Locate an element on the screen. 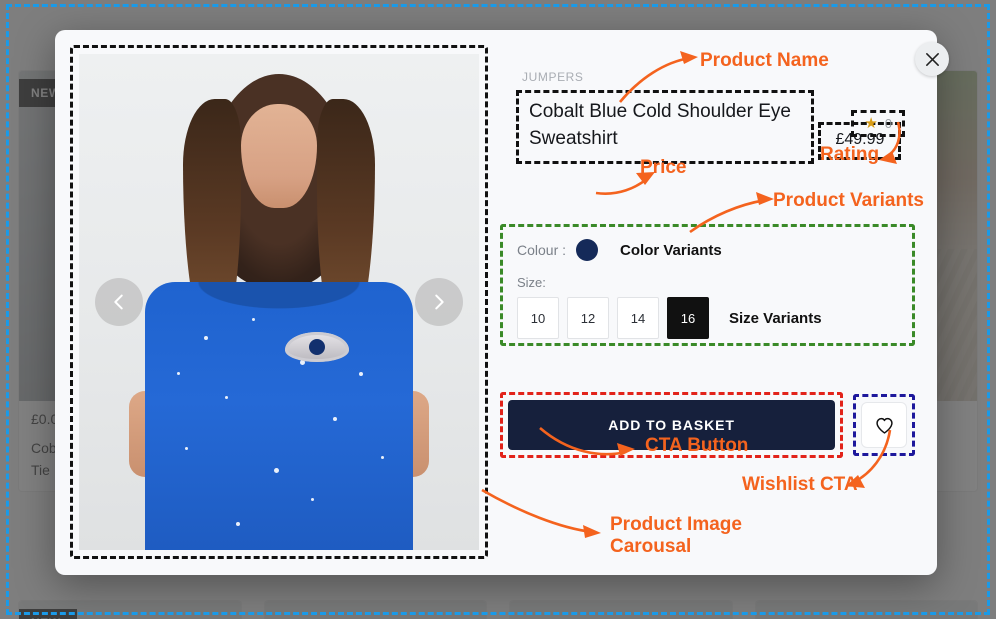 This screenshot has width=996, height=619. close-glyph is located at coordinates (932, 59).